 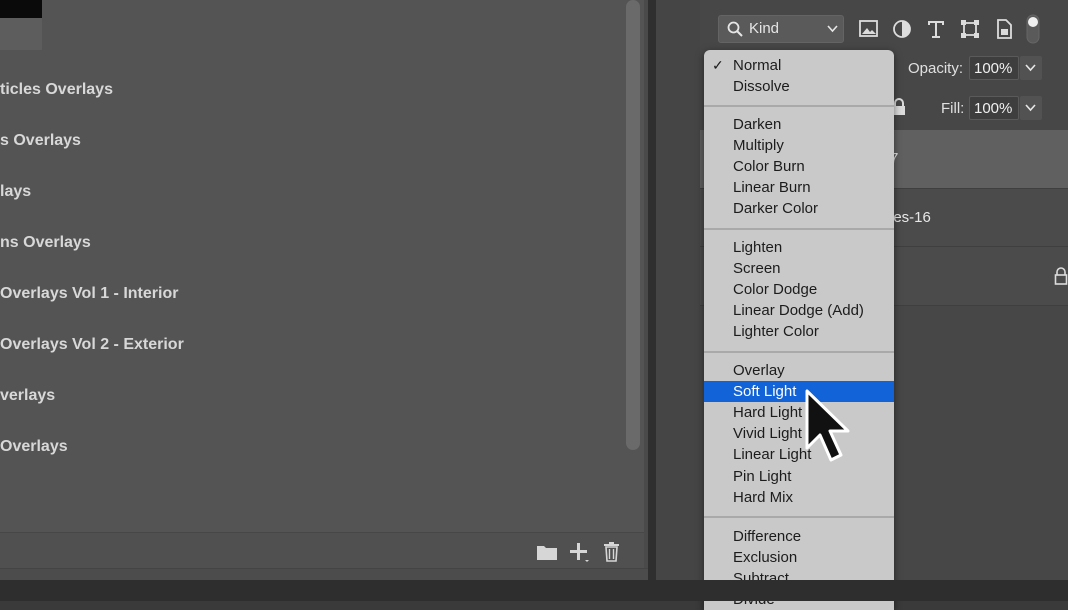 What do you see at coordinates (910, 217) in the screenshot?
I see `layer-name: les-16` at bounding box center [910, 217].